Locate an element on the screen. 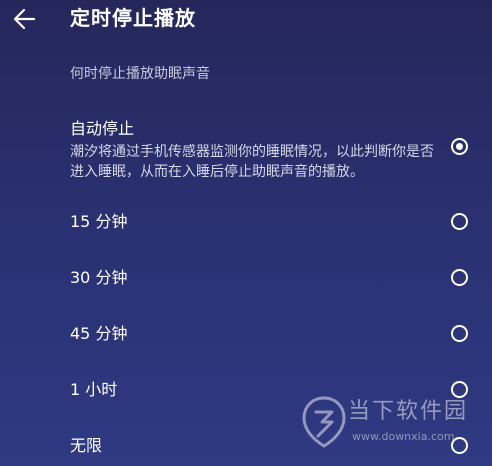 The width and height of the screenshot is (492, 466). option-label: 无限 is located at coordinates (86, 445).